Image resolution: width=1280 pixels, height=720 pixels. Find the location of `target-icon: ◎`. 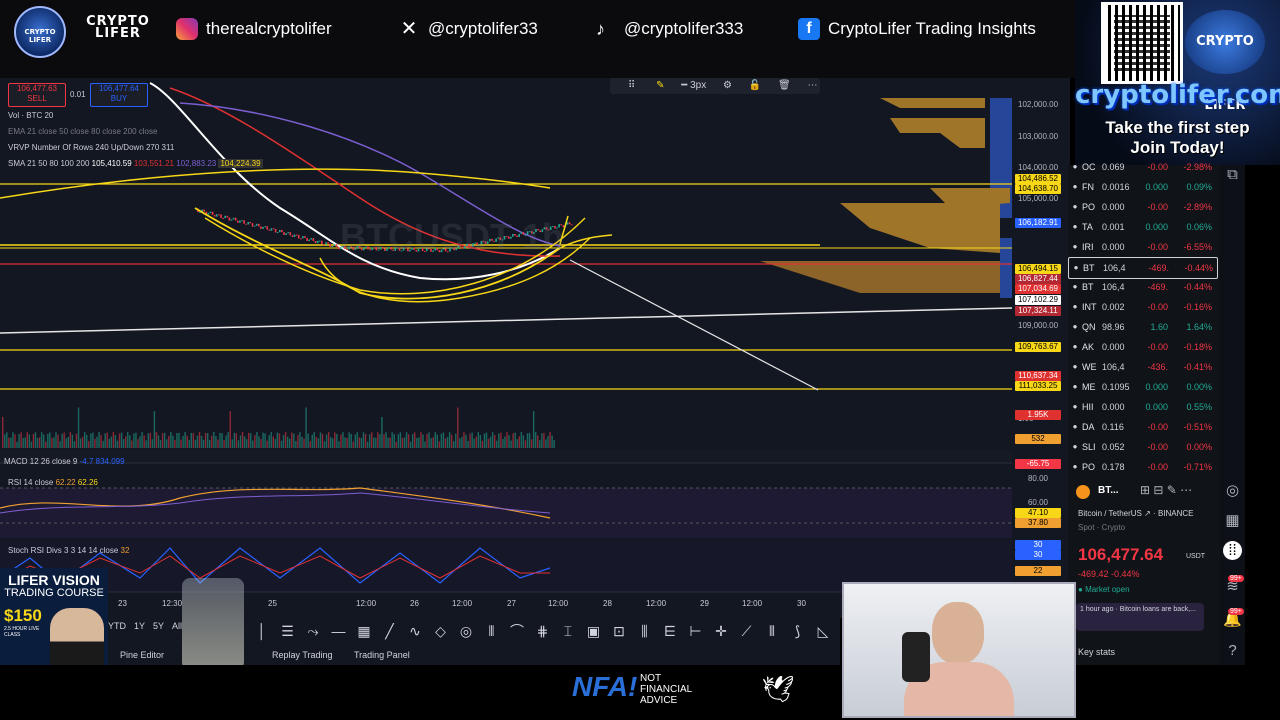

target-icon: ◎ is located at coordinates (1232, 490).